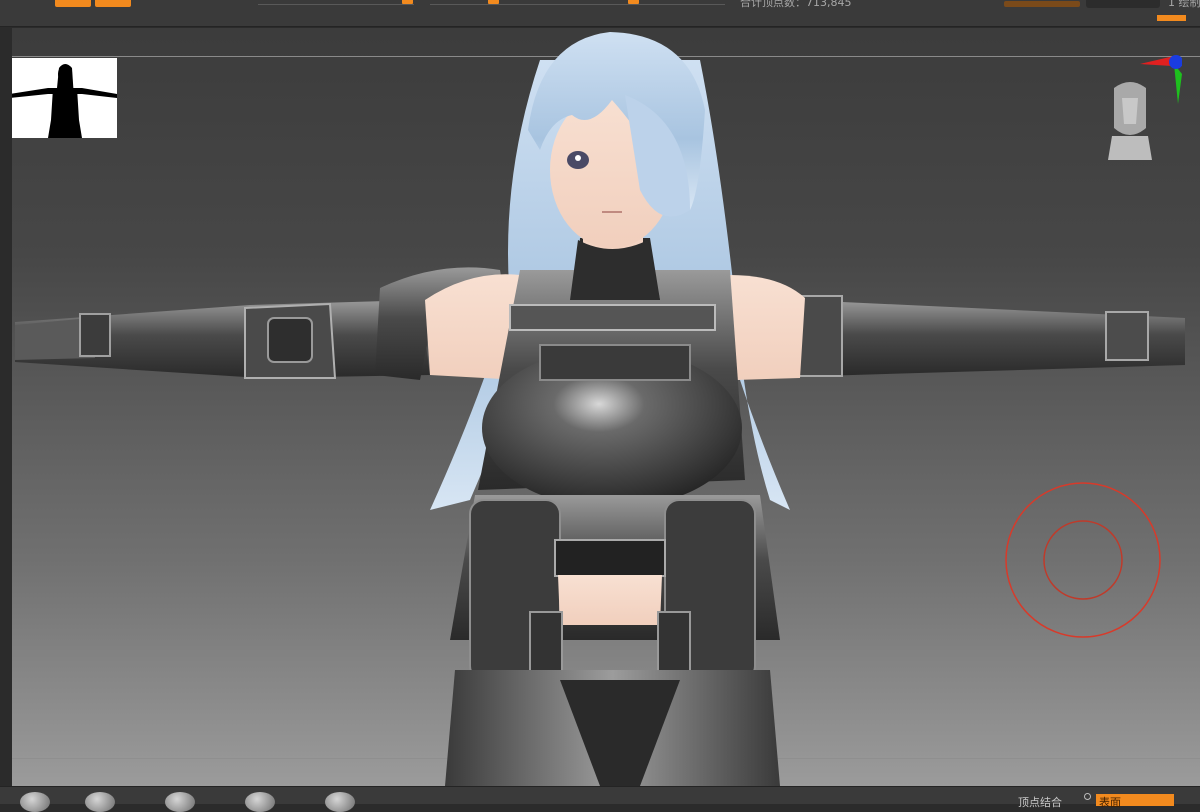 Image resolution: width=1200 pixels, height=812 pixels. Describe the element at coordinates (493, 2) in the screenshot. I see `slider-2-knob` at that location.